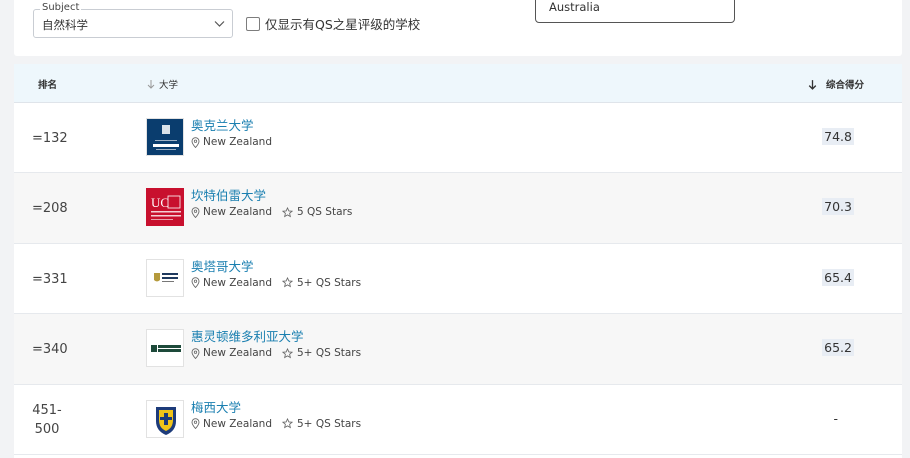  Describe the element at coordinates (228, 194) in the screenshot. I see `university-name: 坎特伯雷大学` at that location.